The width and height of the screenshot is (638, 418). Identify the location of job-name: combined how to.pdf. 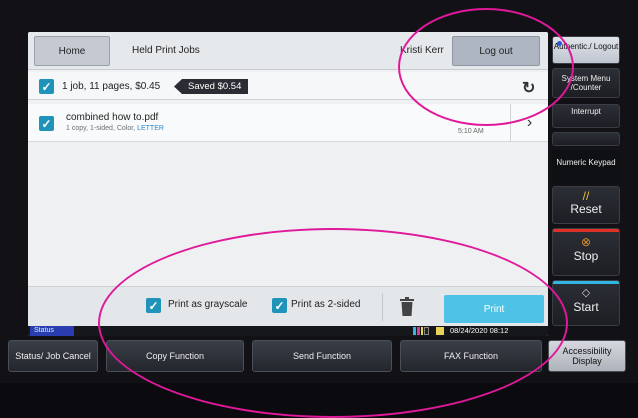
(112, 117).